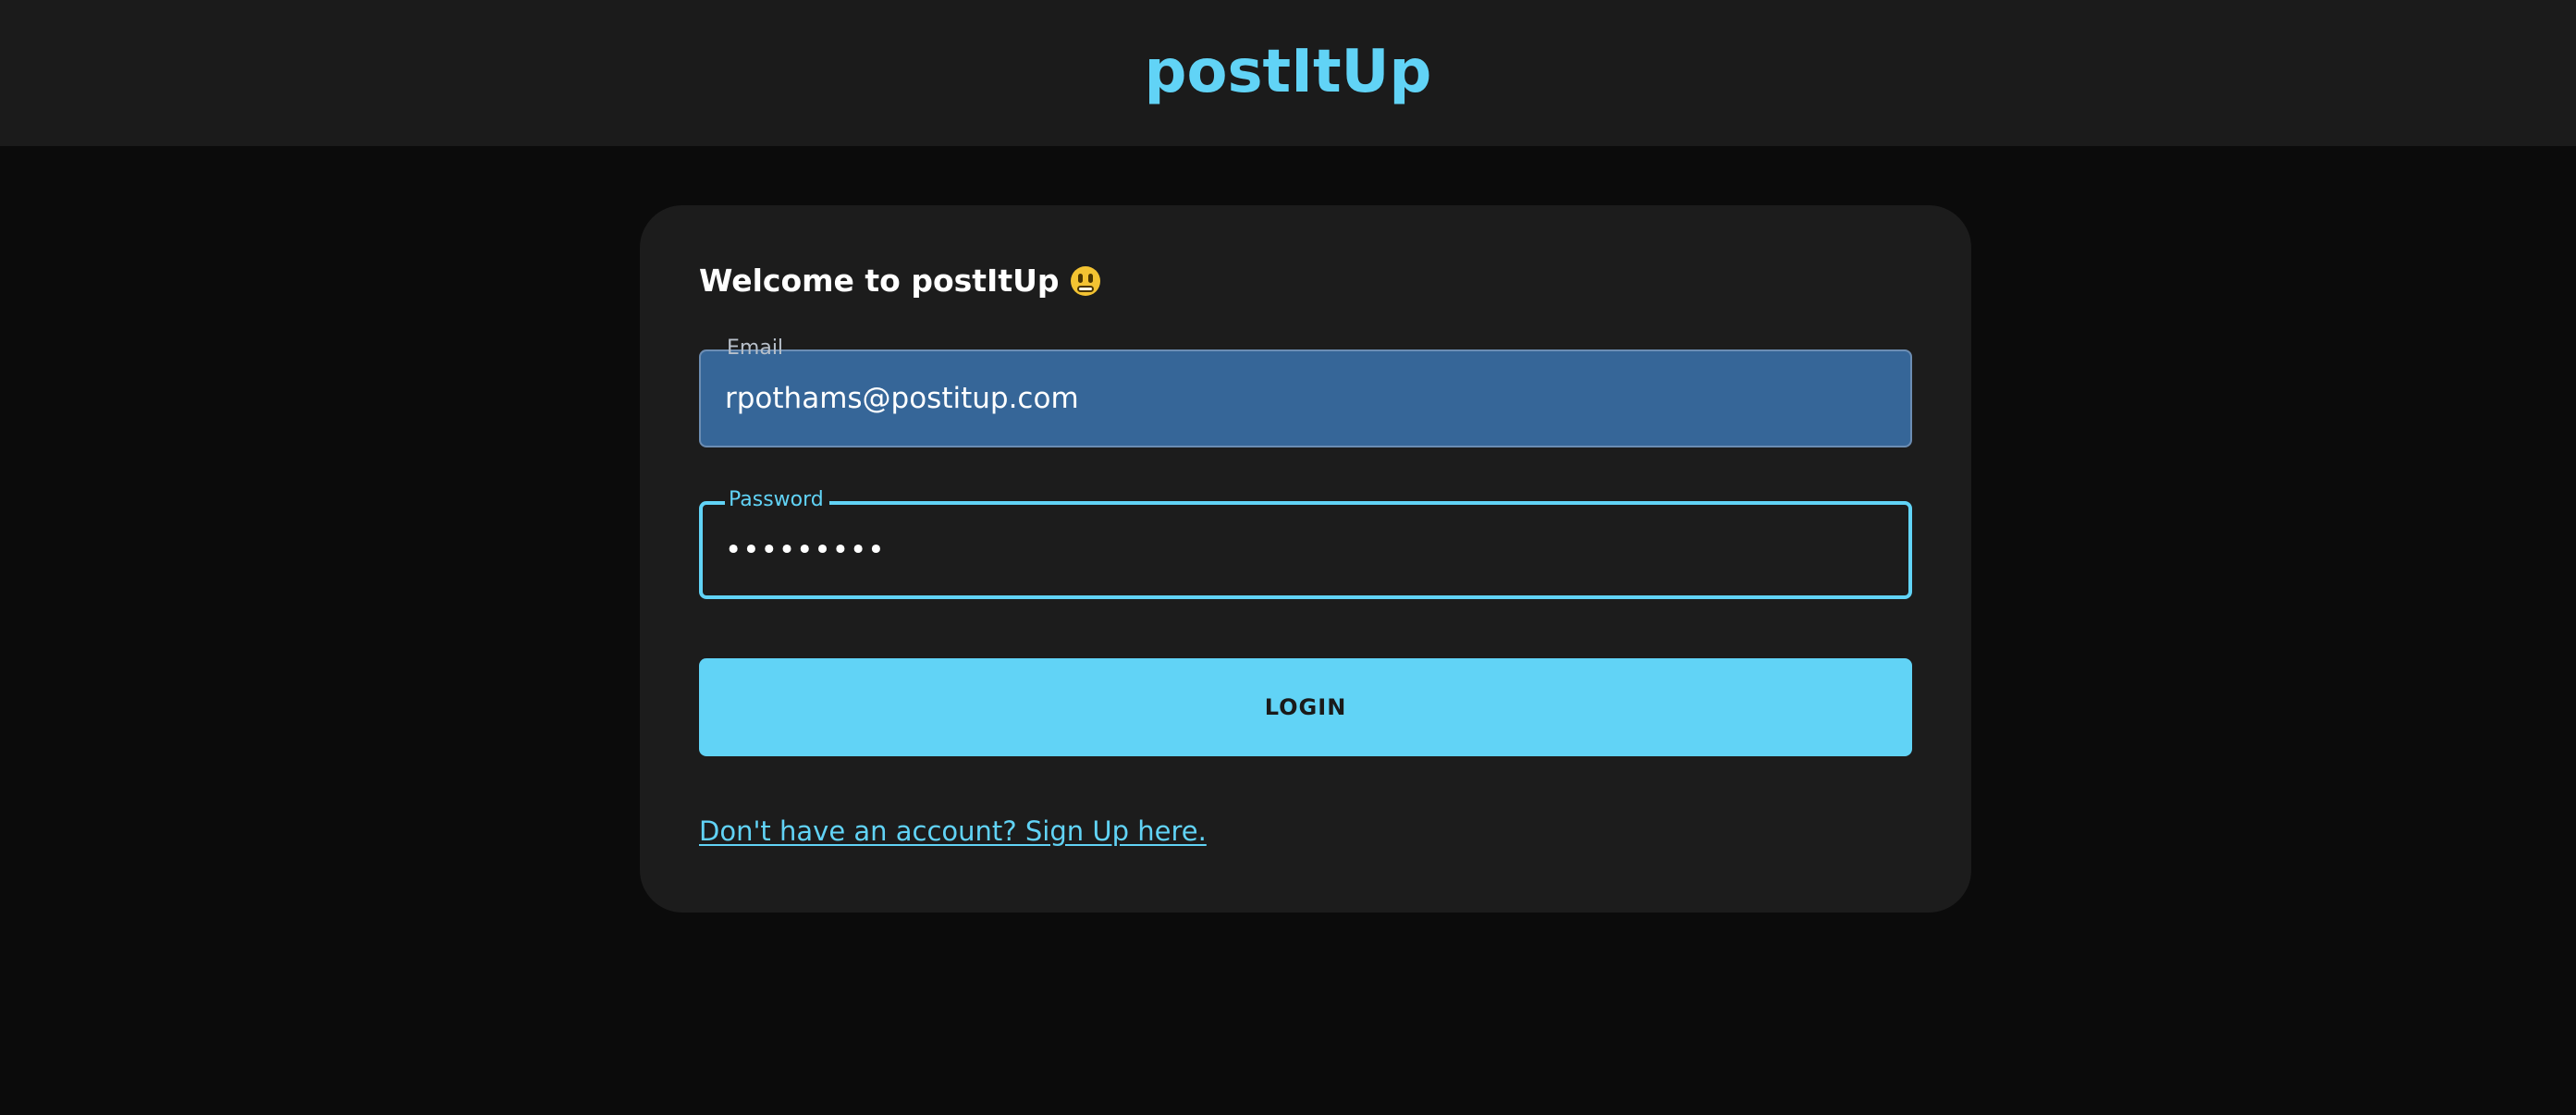 The height and width of the screenshot is (1115, 2576). Describe the element at coordinates (1306, 398) in the screenshot. I see `email-input: rpothams@postitup.com` at that location.